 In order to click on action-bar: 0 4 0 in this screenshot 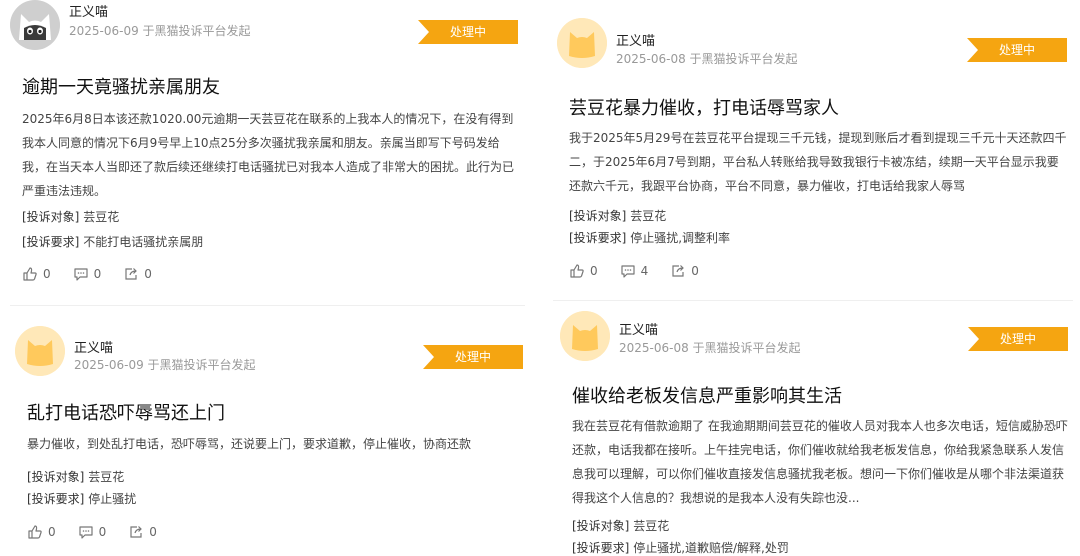, I will do `click(634, 271)`.